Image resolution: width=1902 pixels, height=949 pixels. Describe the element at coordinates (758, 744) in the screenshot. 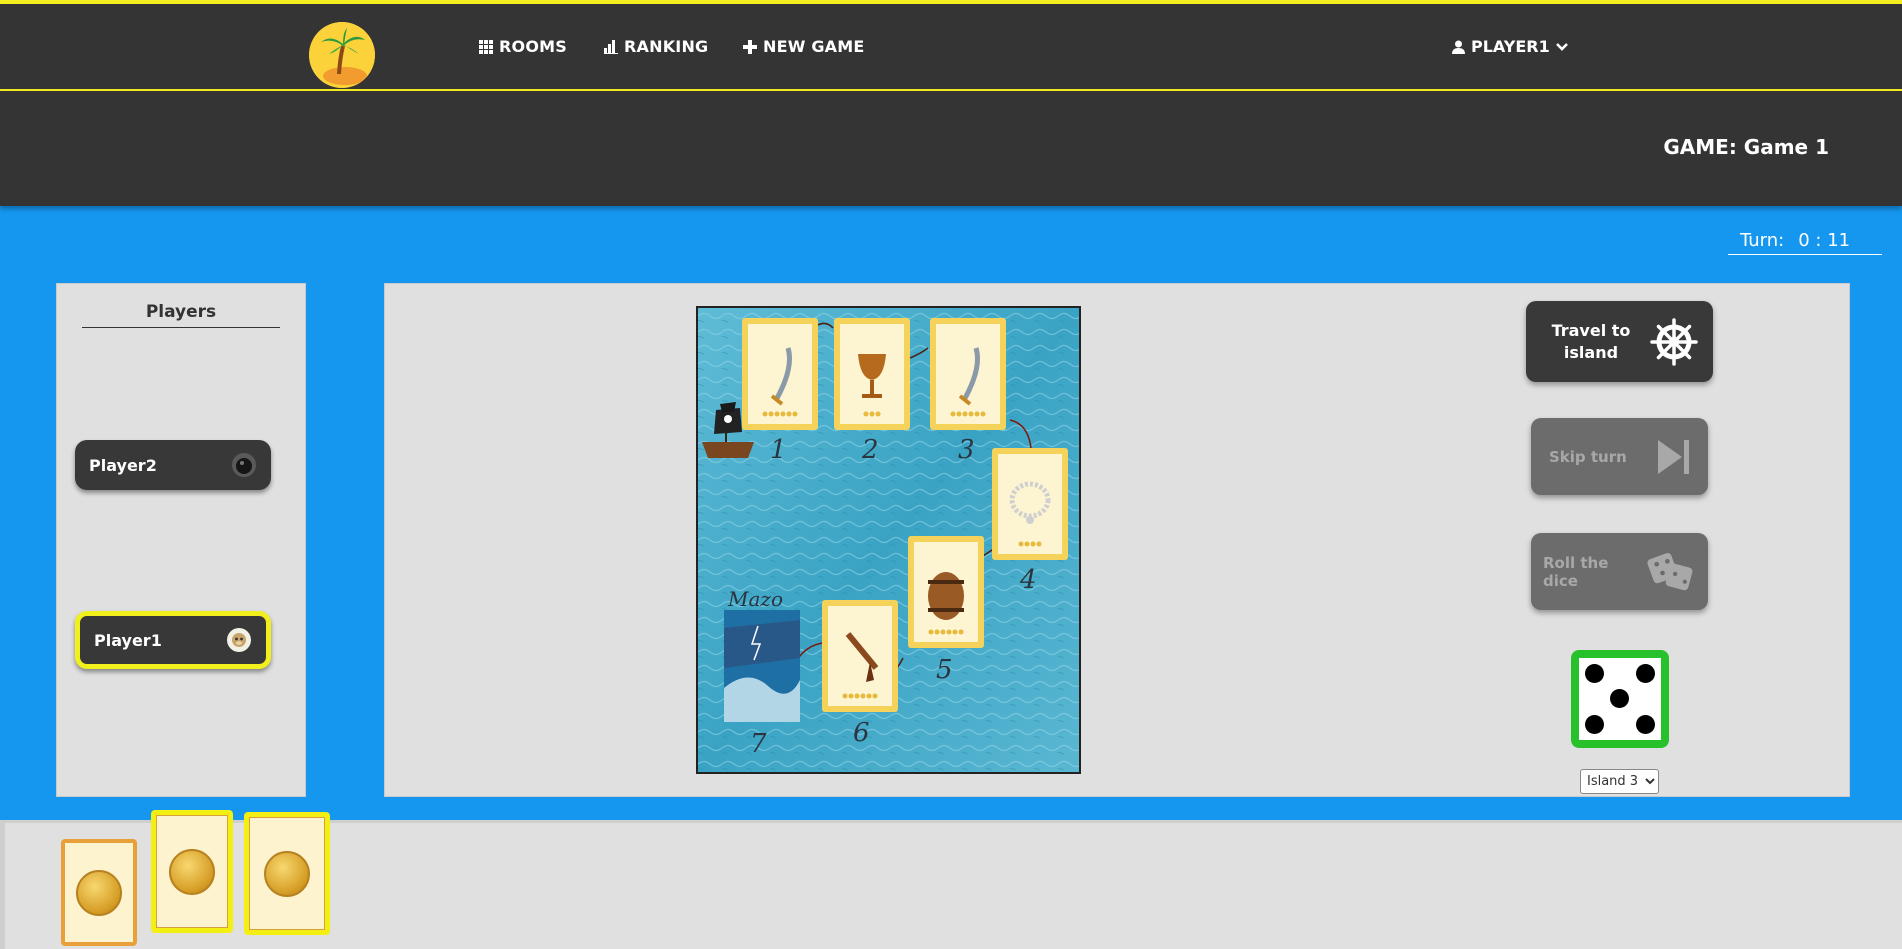

I see `card-number-7: 7` at that location.